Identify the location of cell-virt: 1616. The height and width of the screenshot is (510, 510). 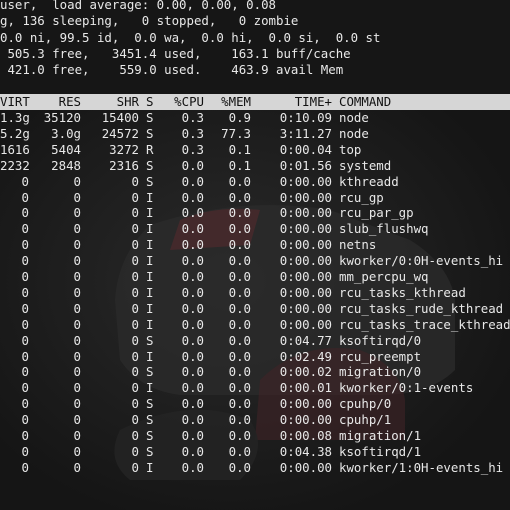
(15, 149).